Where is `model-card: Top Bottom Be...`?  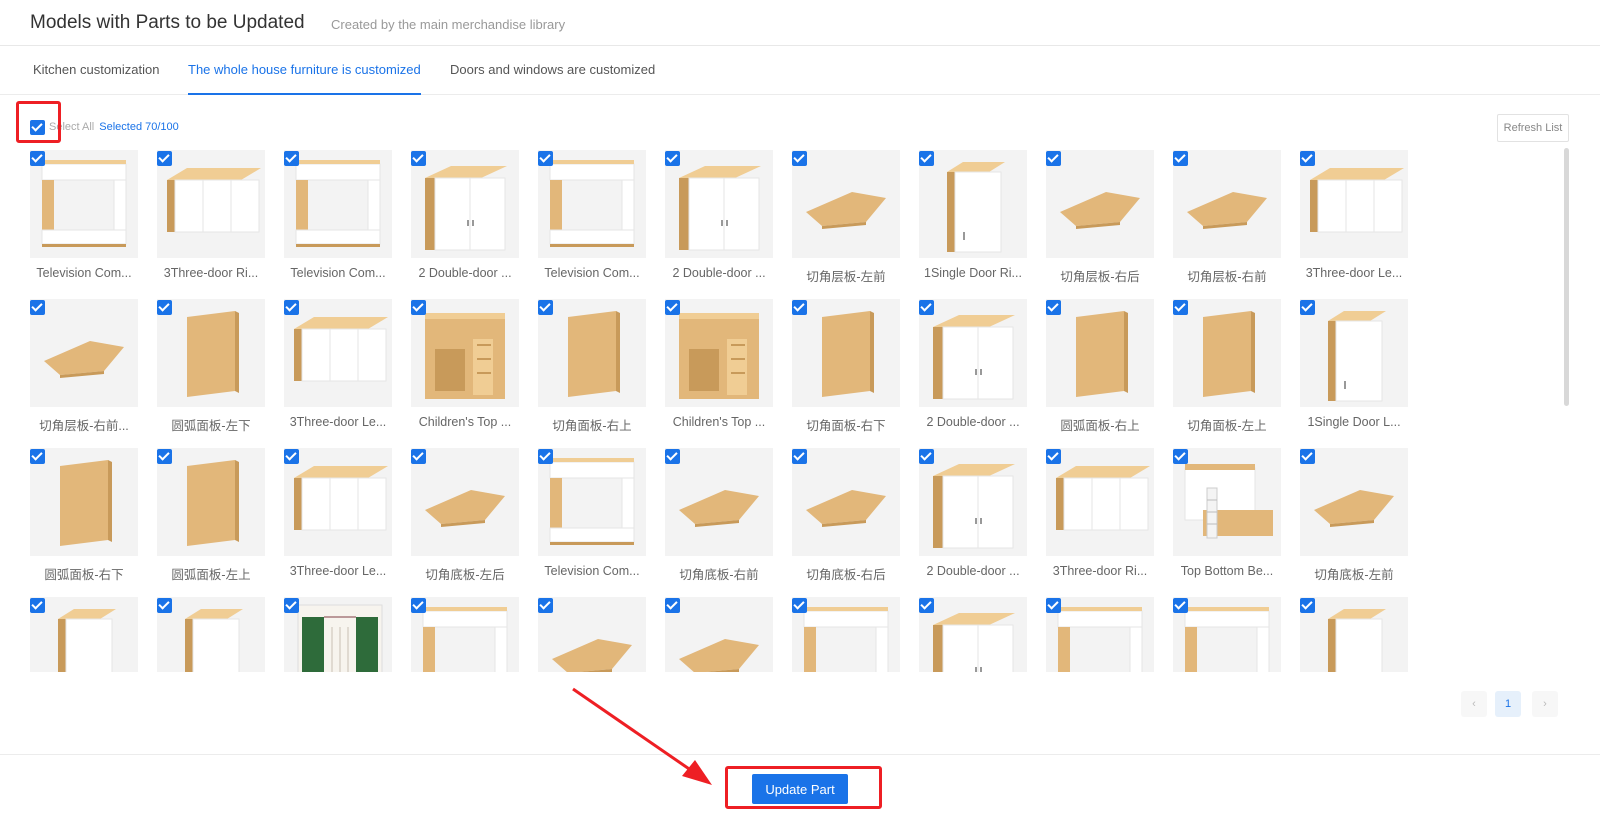
model-card: Top Bottom Be... is located at coordinates (1227, 516).